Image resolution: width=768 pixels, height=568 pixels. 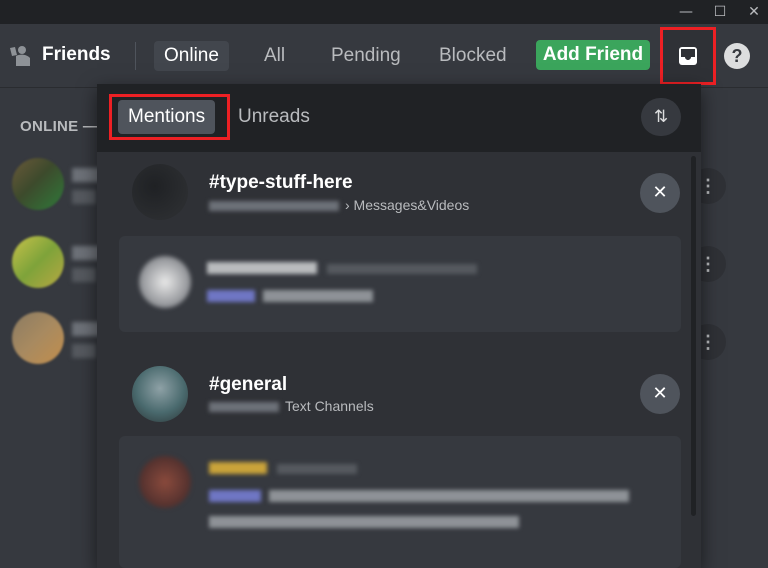 I want to click on maximize-button: ☐, so click(x=720, y=12).